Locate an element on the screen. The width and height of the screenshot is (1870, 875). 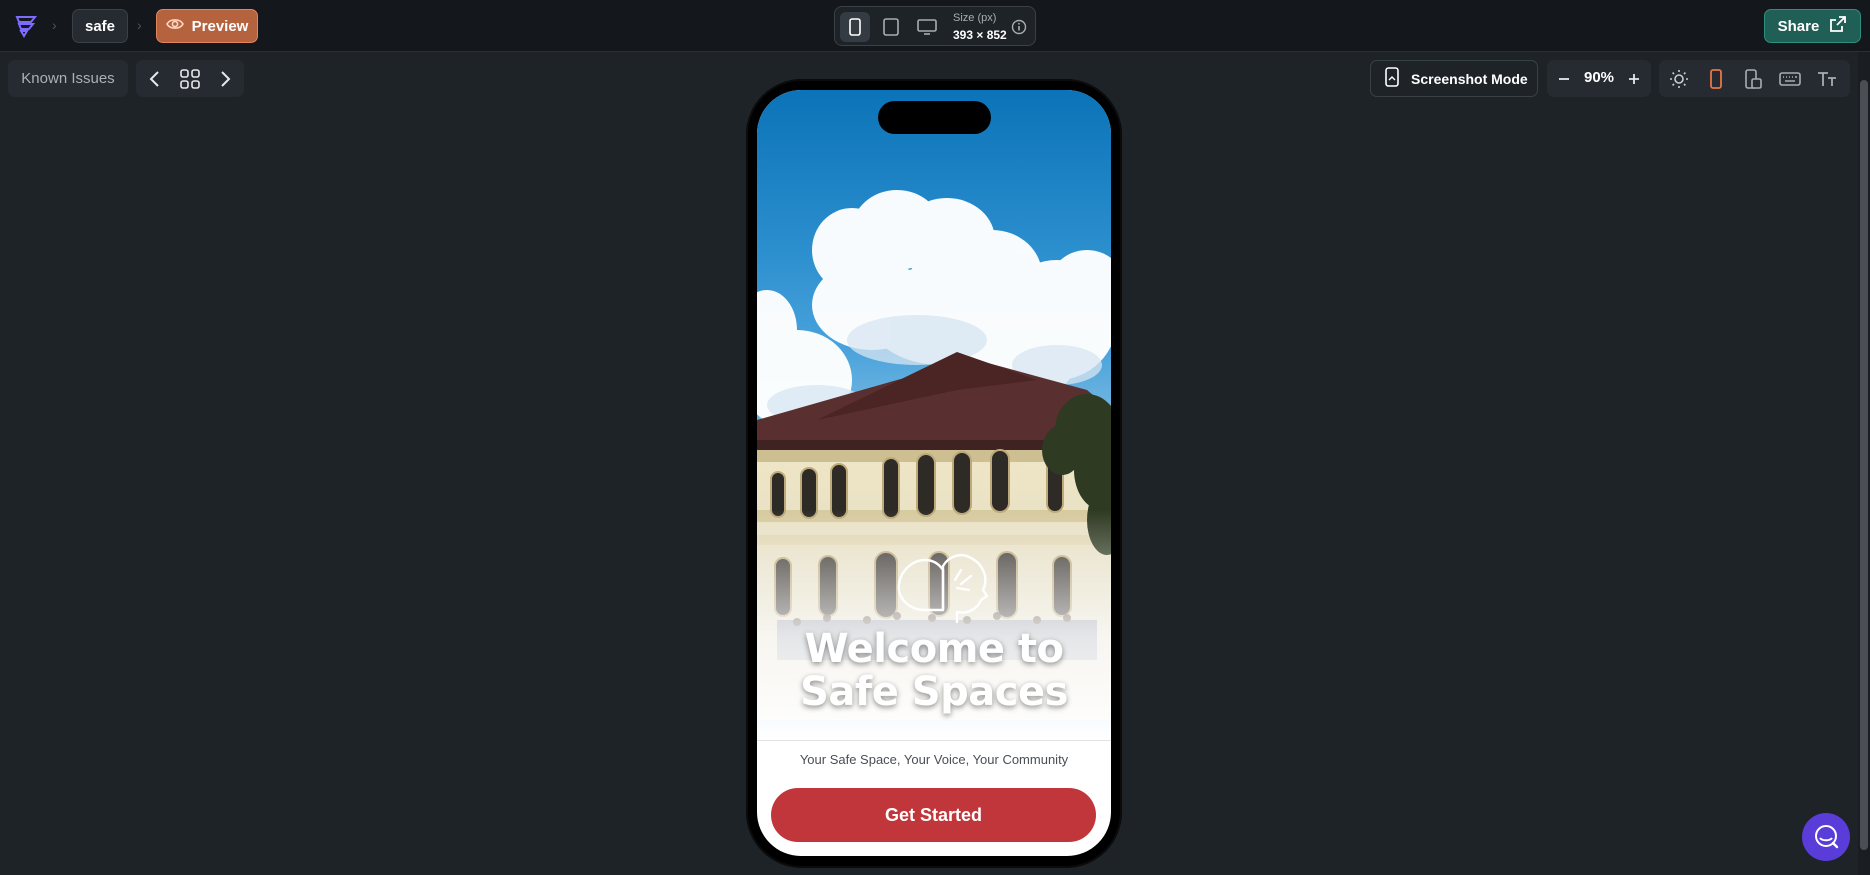
chevron-right-icon is located at coordinates (225, 79).